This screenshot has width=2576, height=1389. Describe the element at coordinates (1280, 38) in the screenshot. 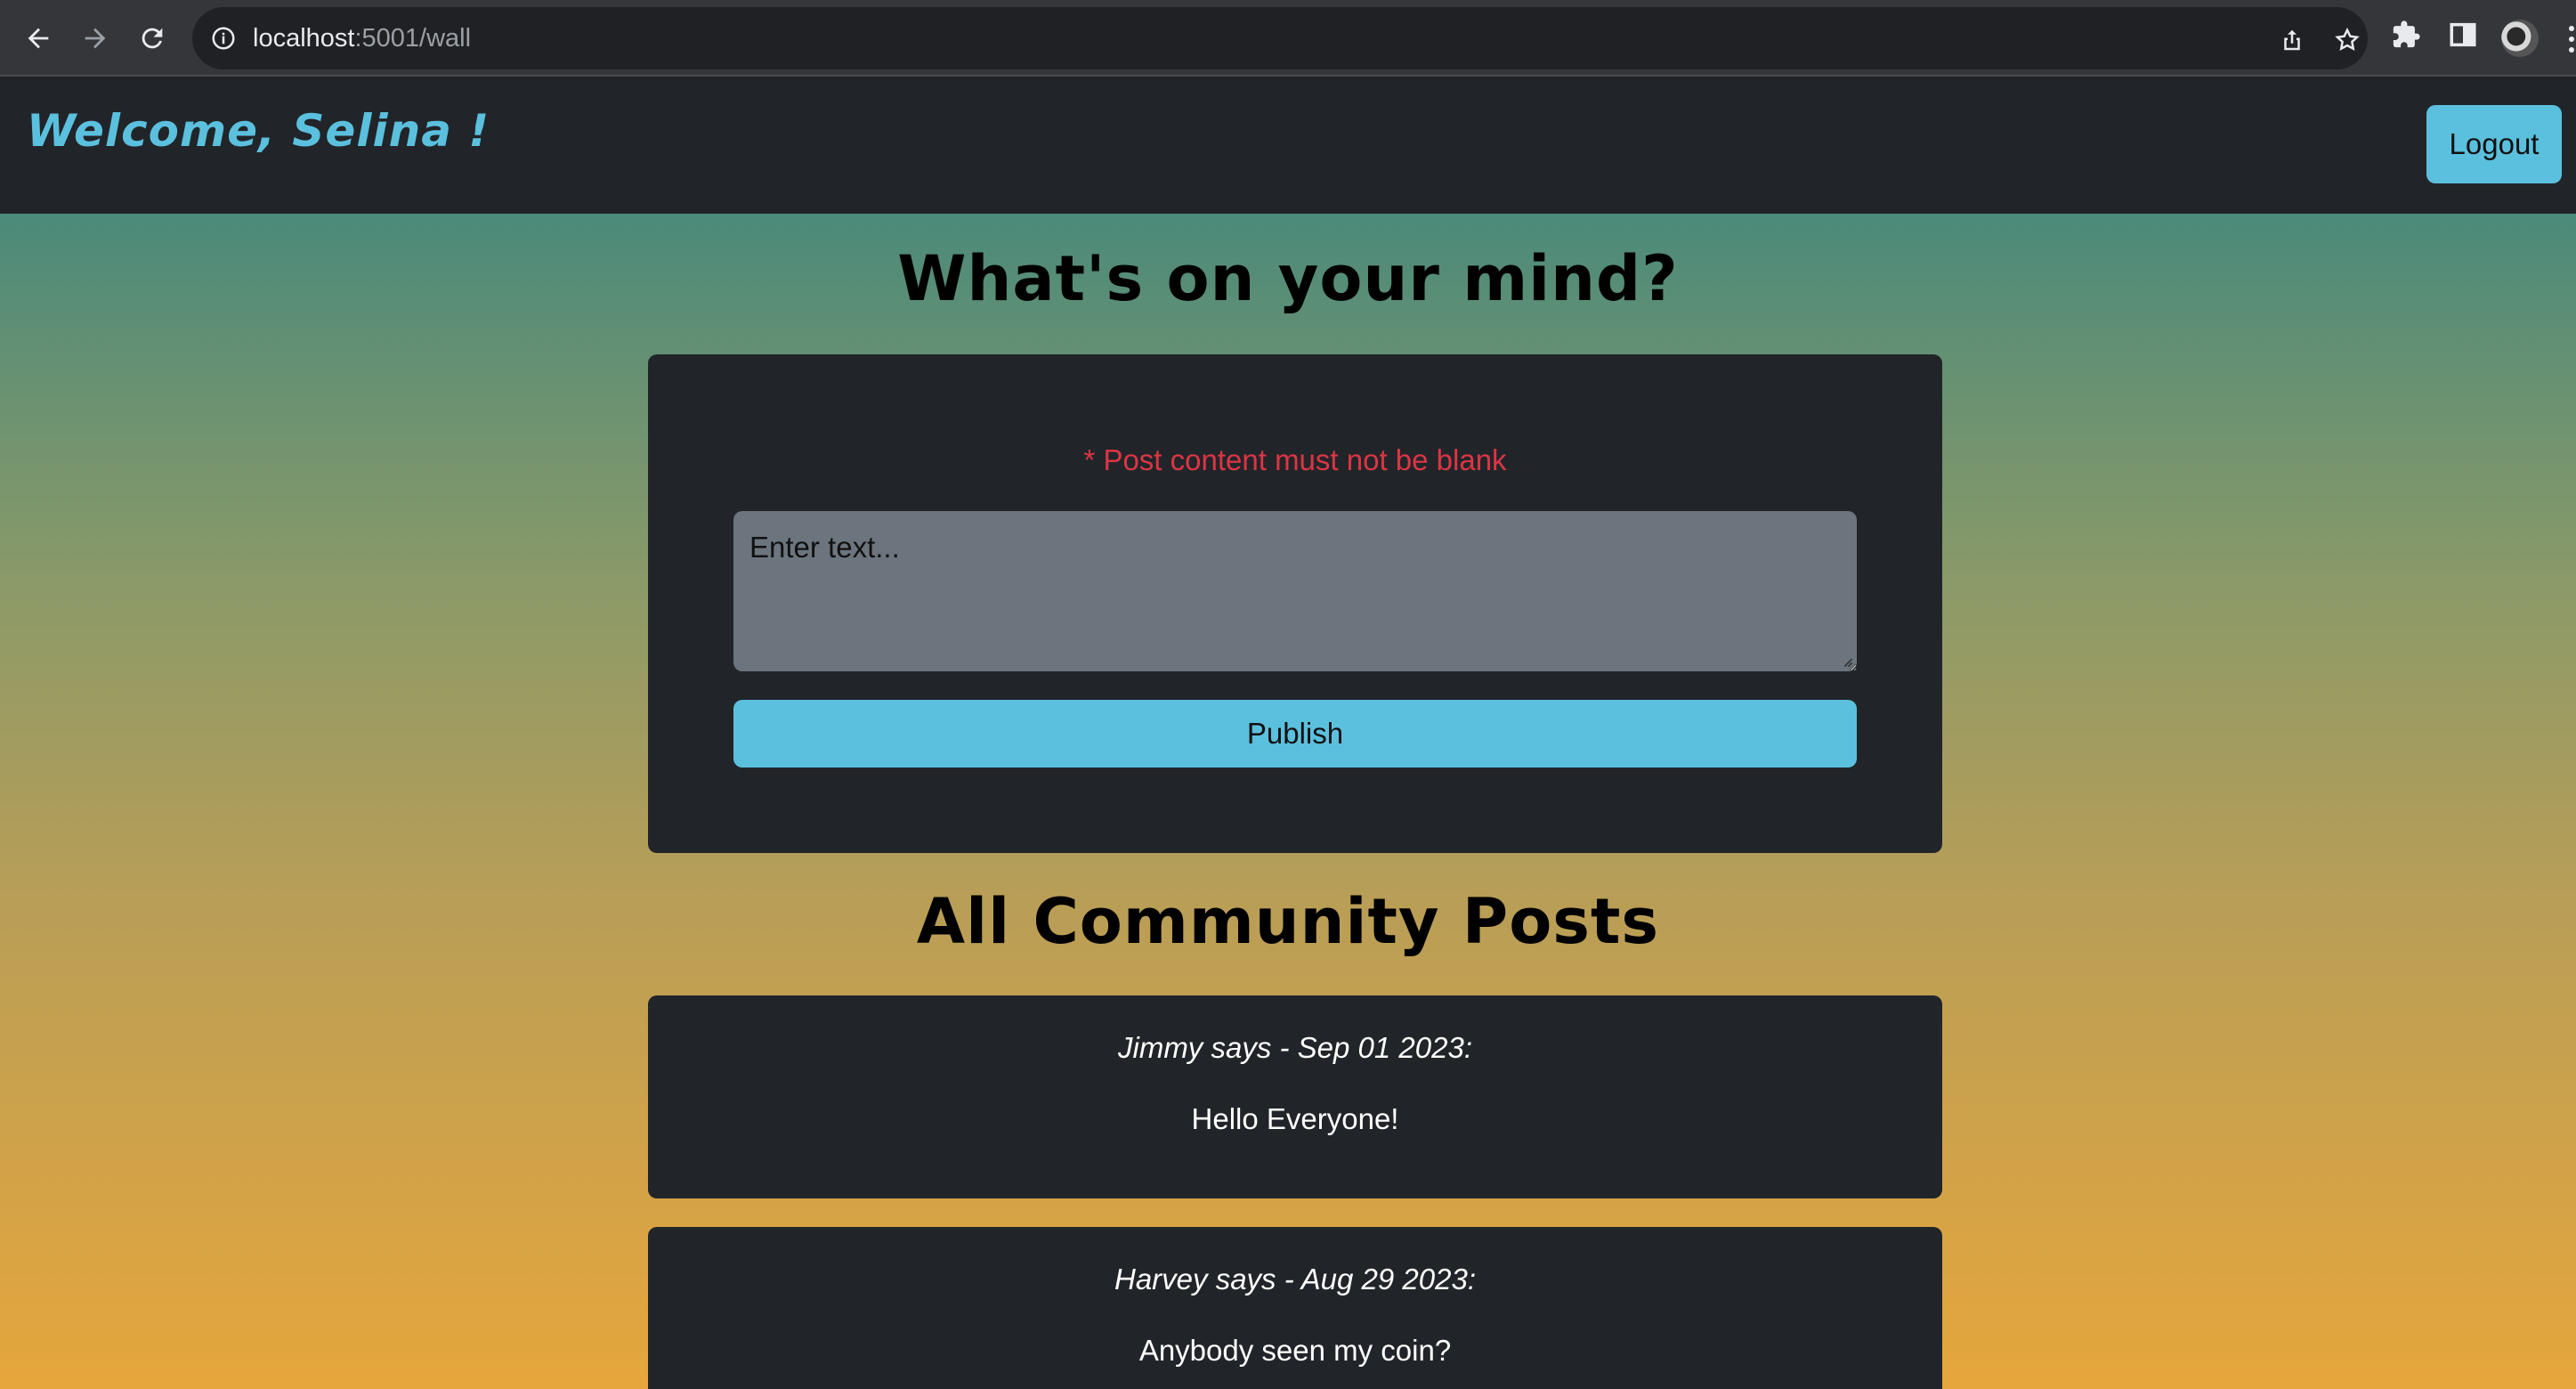

I see `address-bar: localhost:5001/wall` at that location.